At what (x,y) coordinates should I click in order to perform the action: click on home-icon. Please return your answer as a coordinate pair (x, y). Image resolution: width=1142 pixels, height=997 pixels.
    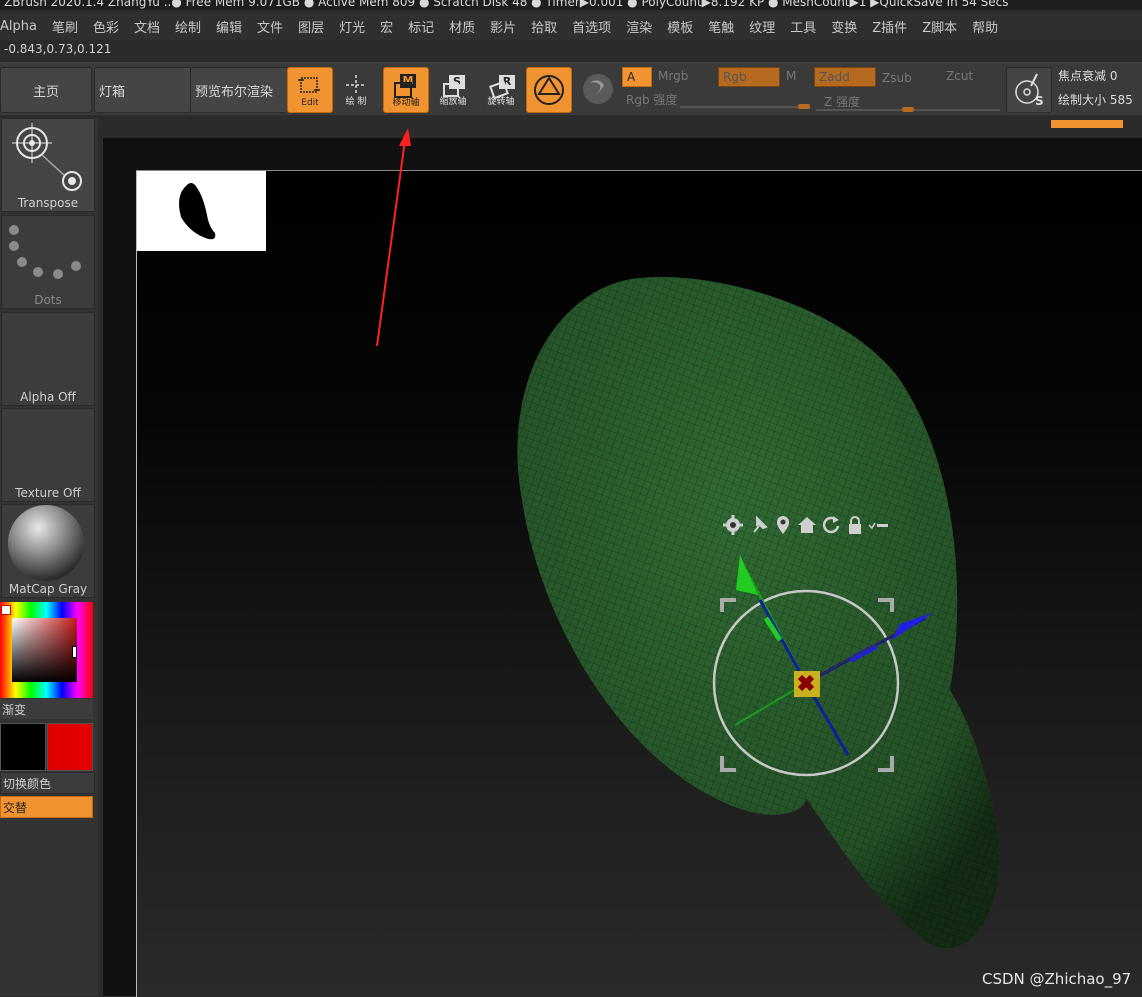
    Looking at the image, I should click on (807, 525).